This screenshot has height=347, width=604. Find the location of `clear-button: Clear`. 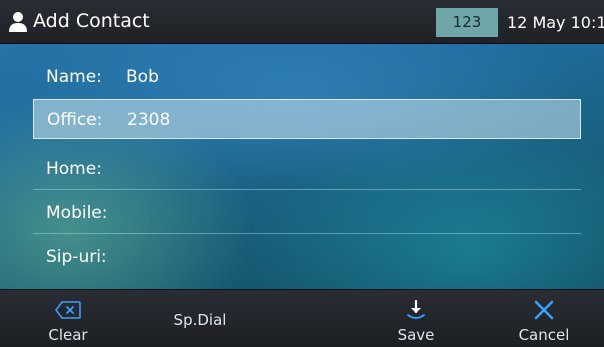

clear-button: Clear is located at coordinates (68, 318).